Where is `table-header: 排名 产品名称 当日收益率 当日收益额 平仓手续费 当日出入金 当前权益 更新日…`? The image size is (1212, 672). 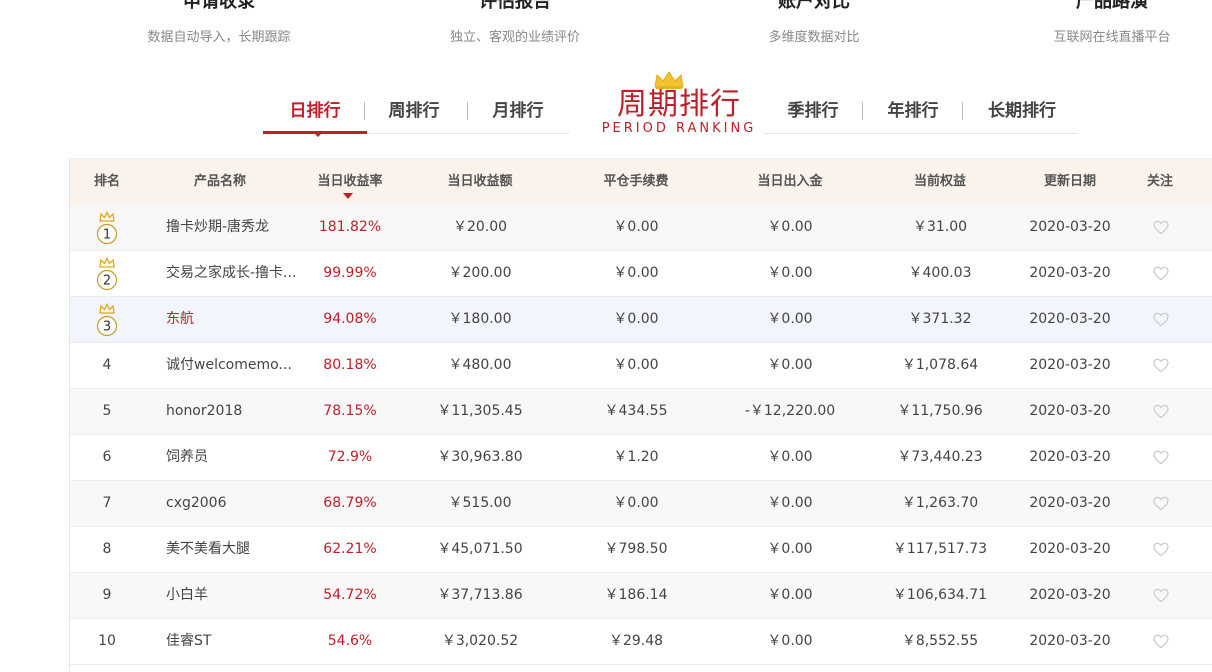 table-header: 排名 产品名称 当日收益率 当日收益额 平仓手续费 当日出入金 当前权益 更新日… is located at coordinates (641, 182).